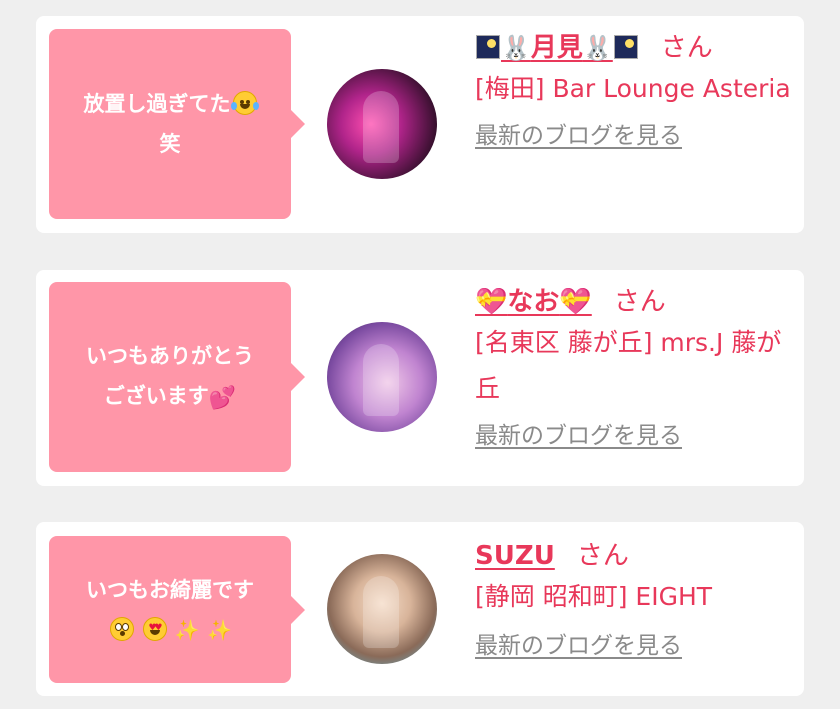 The height and width of the screenshot is (709, 840). Describe the element at coordinates (157, 104) in the screenshot. I see `message-text: 放置し過ぎてた` at that location.